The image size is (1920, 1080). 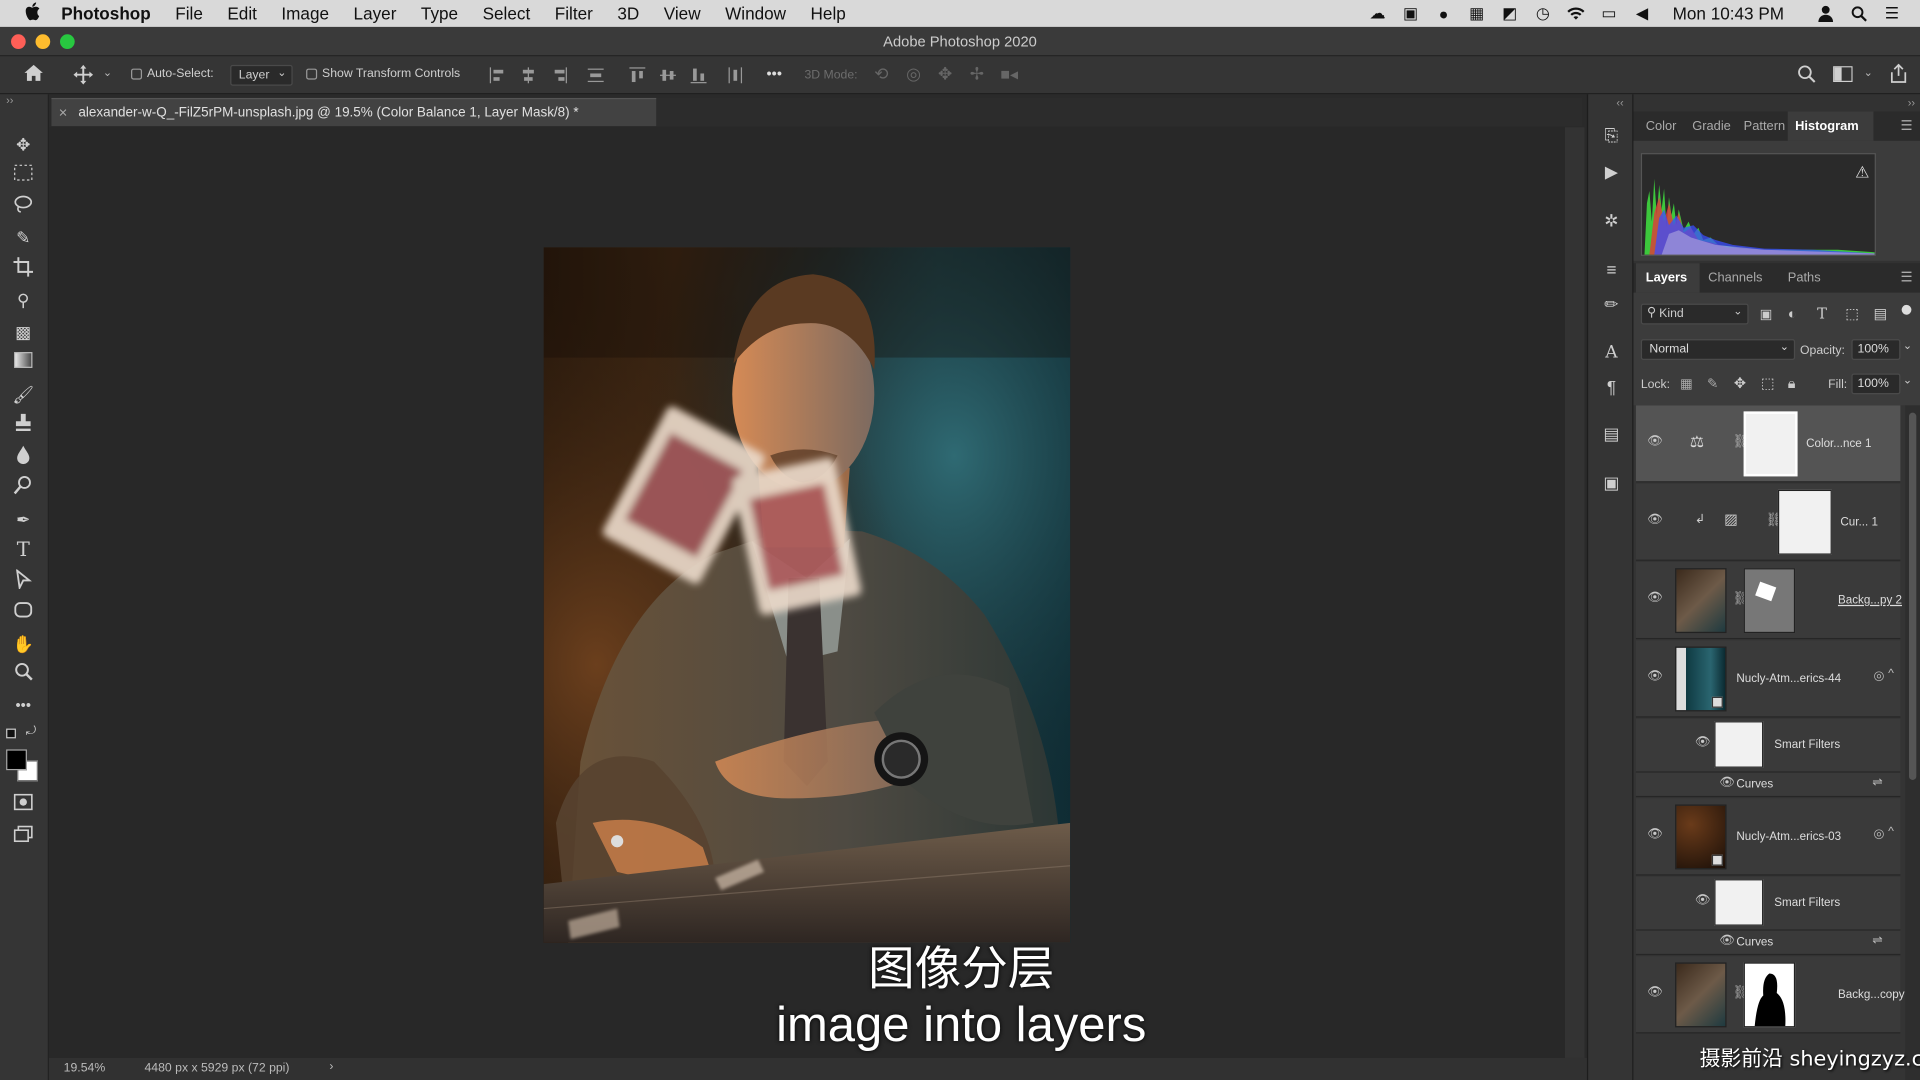 I want to click on smart-filters-row: 👁︎ Smart Filters, so click(x=1768, y=903).